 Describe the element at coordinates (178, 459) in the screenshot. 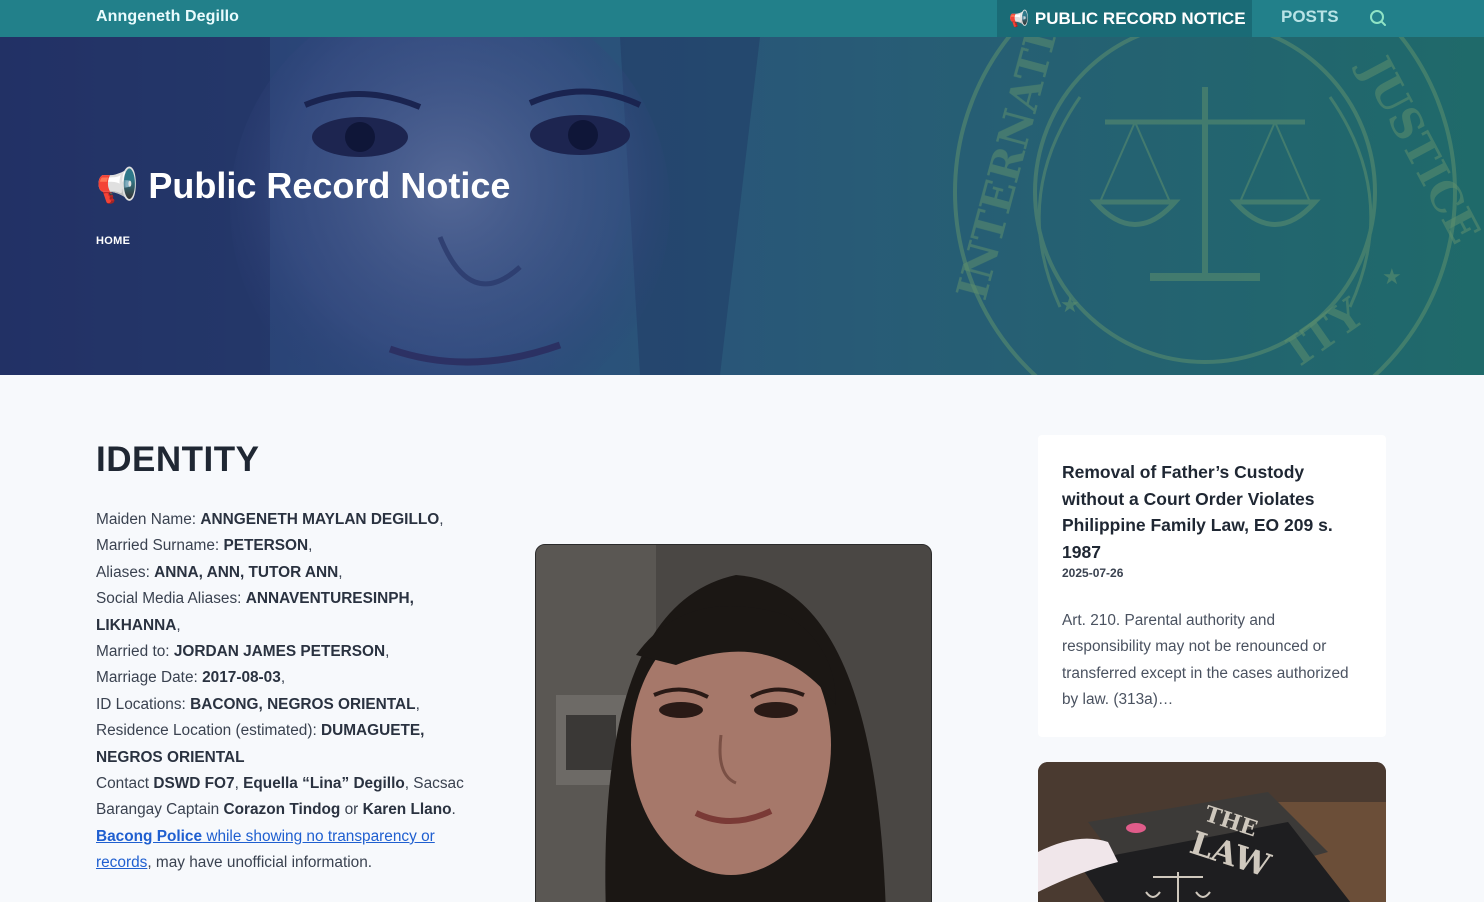

I see `identity-heading: IDENTITY` at that location.